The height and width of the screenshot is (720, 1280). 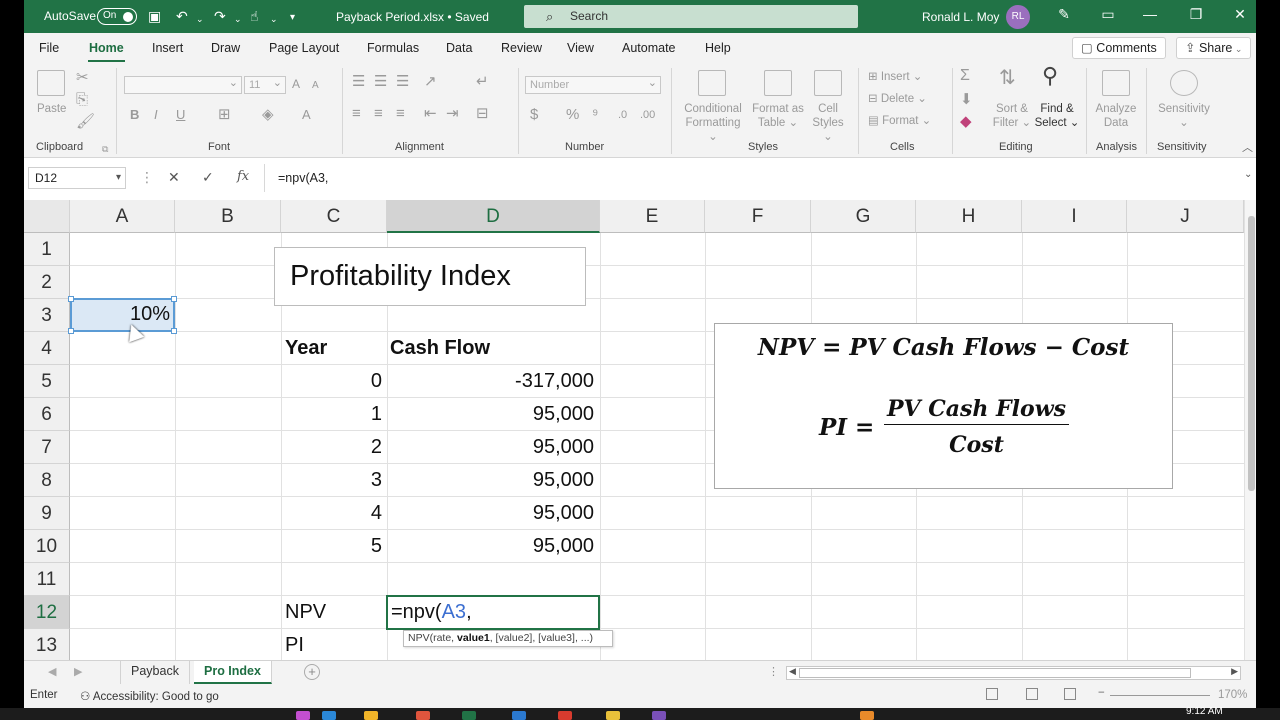 I want to click on tab-review: Review, so click(x=521, y=48).